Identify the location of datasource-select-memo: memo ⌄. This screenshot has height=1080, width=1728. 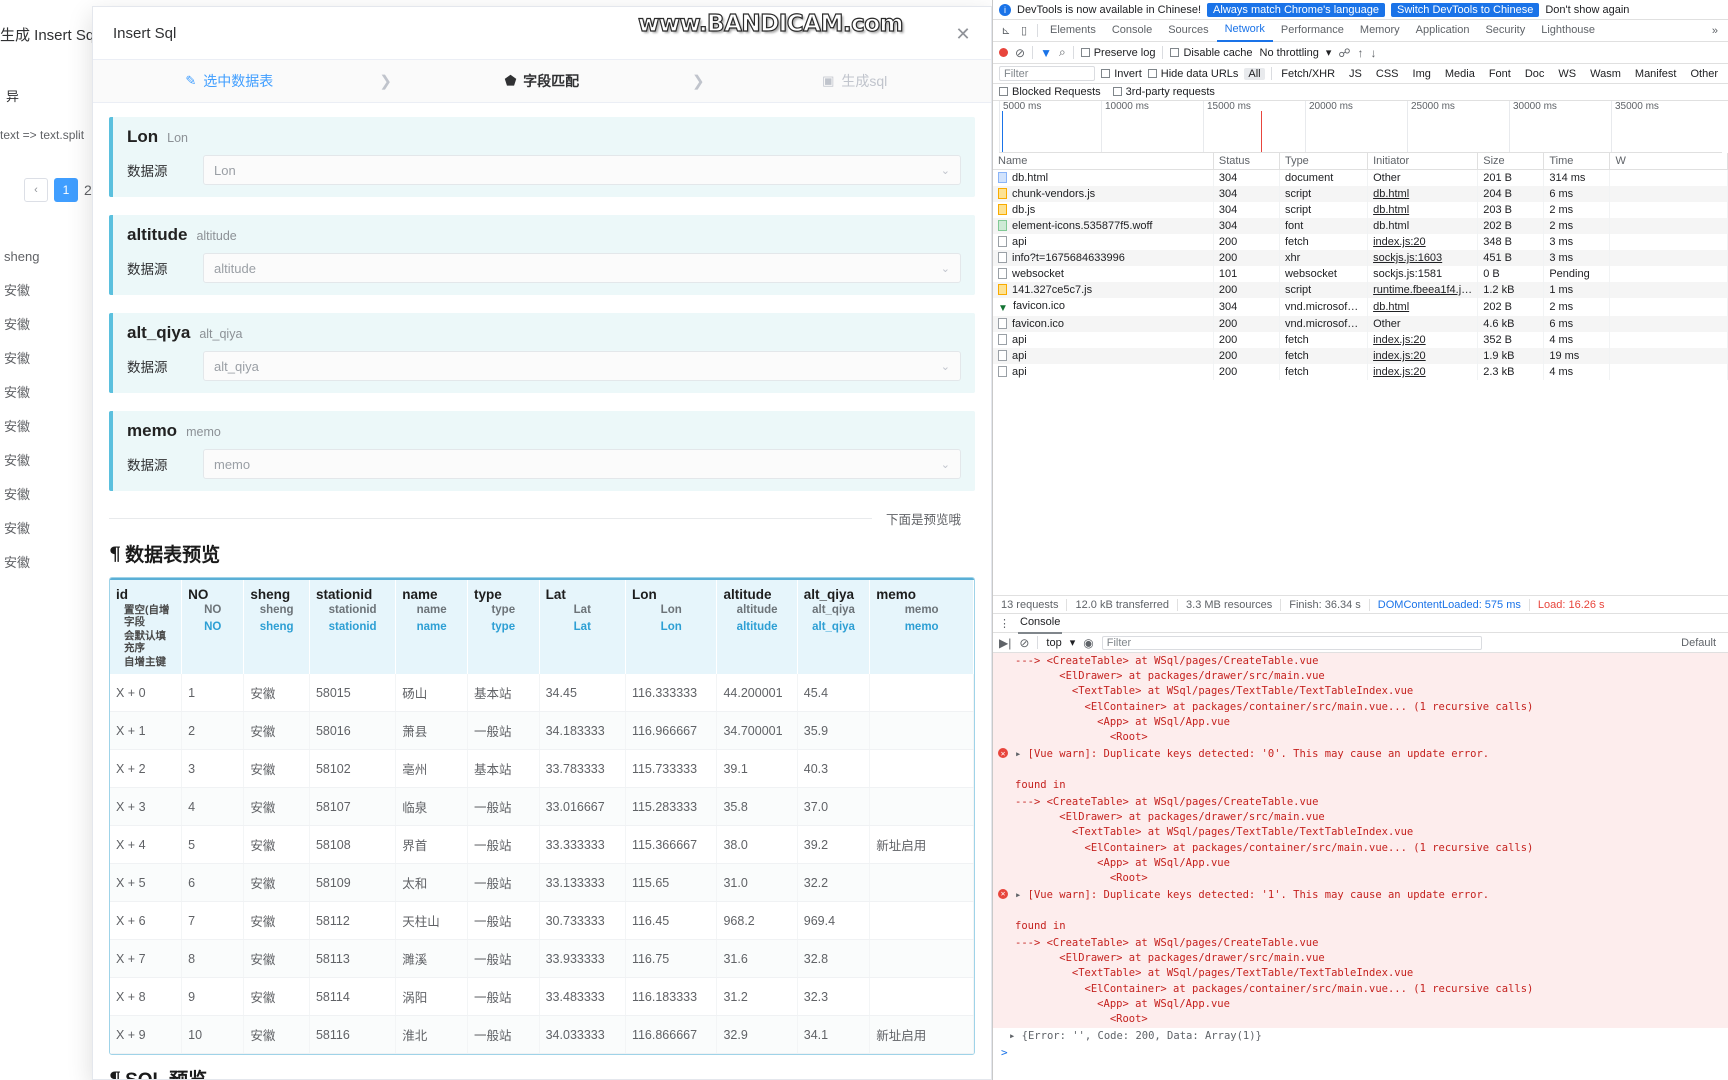
(582, 464).